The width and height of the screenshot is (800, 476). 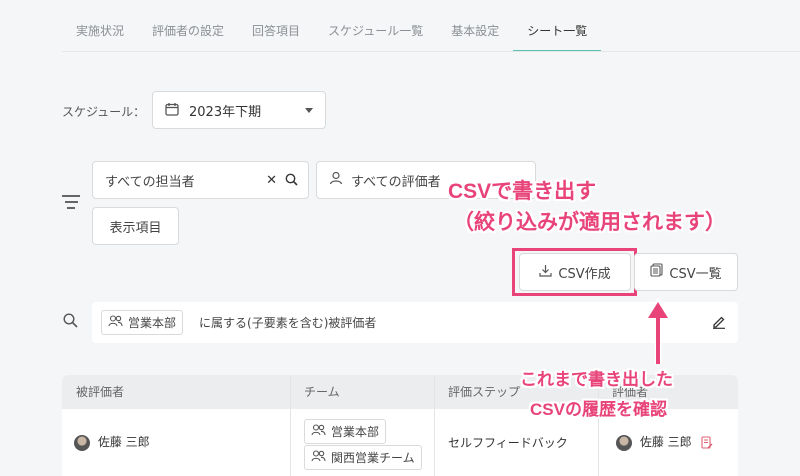 What do you see at coordinates (589, 222) in the screenshot?
I see `annotation-filter-note: （絞り込みが適用されます）` at bounding box center [589, 222].